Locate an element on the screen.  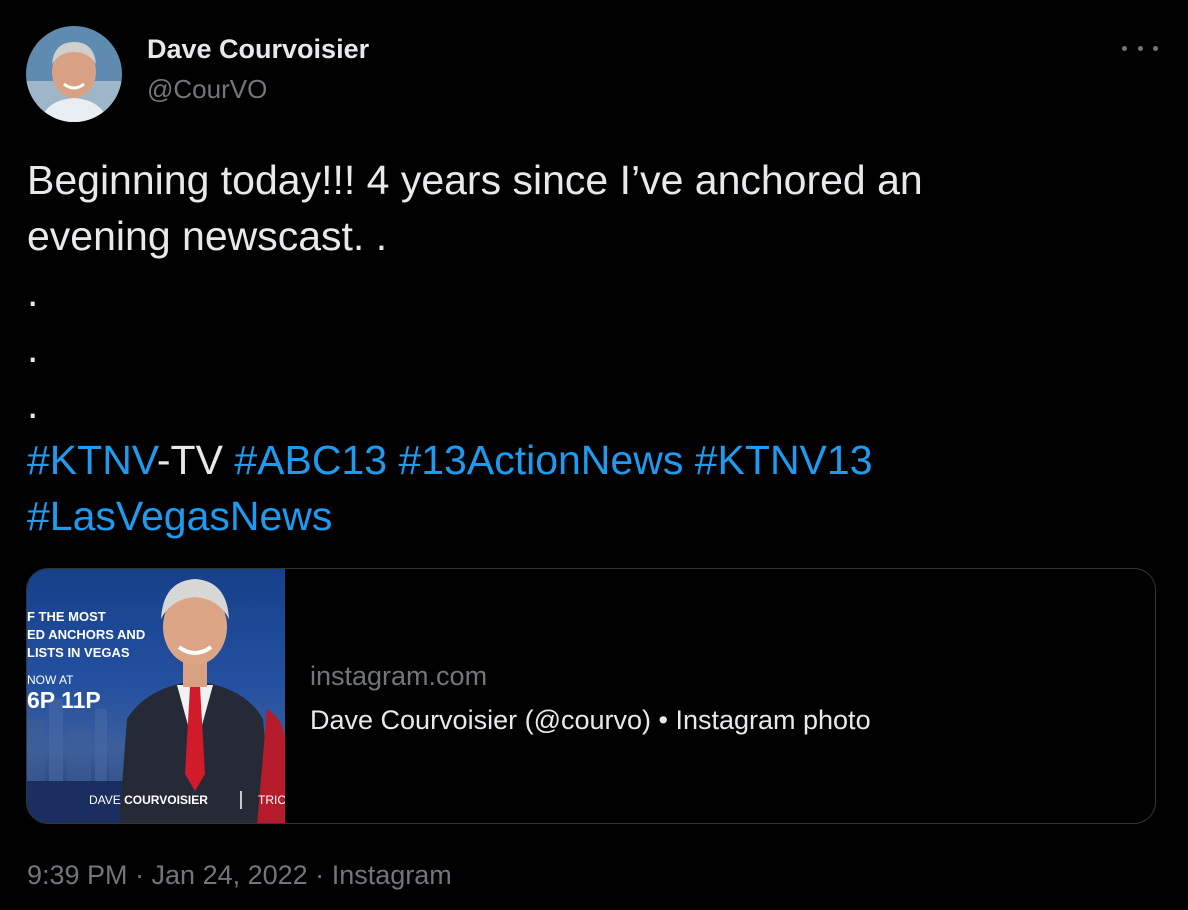
tweet-metadata: 9:39 PM · Jan 24, 2022 · Instagram is located at coordinates (239, 875).